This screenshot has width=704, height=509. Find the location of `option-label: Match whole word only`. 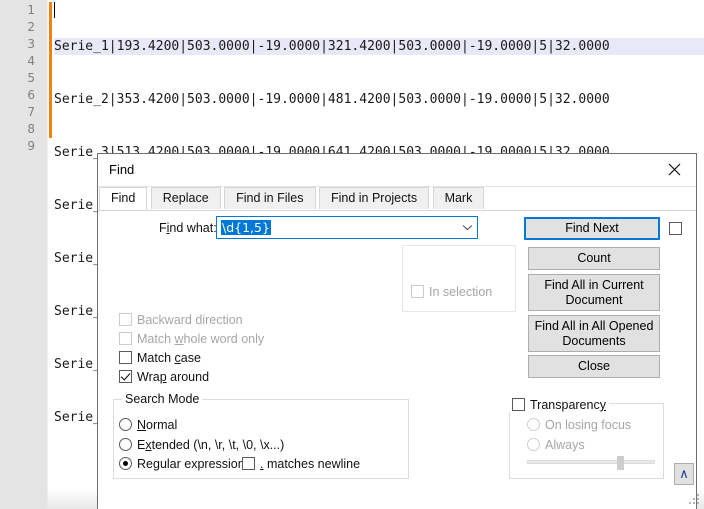

option-label: Match whole word only is located at coordinates (201, 338).